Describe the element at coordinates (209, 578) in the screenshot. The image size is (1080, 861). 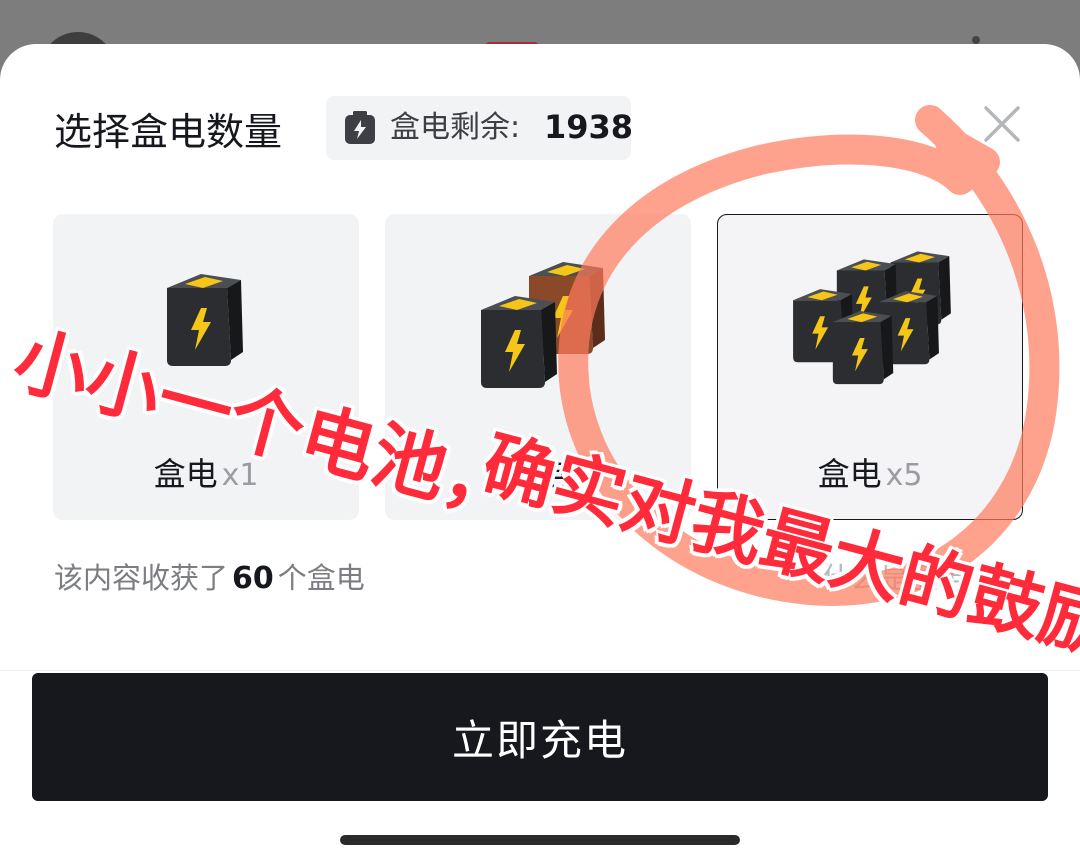
I see `received-count-text: 该内容收获了 60 个盒电` at that location.